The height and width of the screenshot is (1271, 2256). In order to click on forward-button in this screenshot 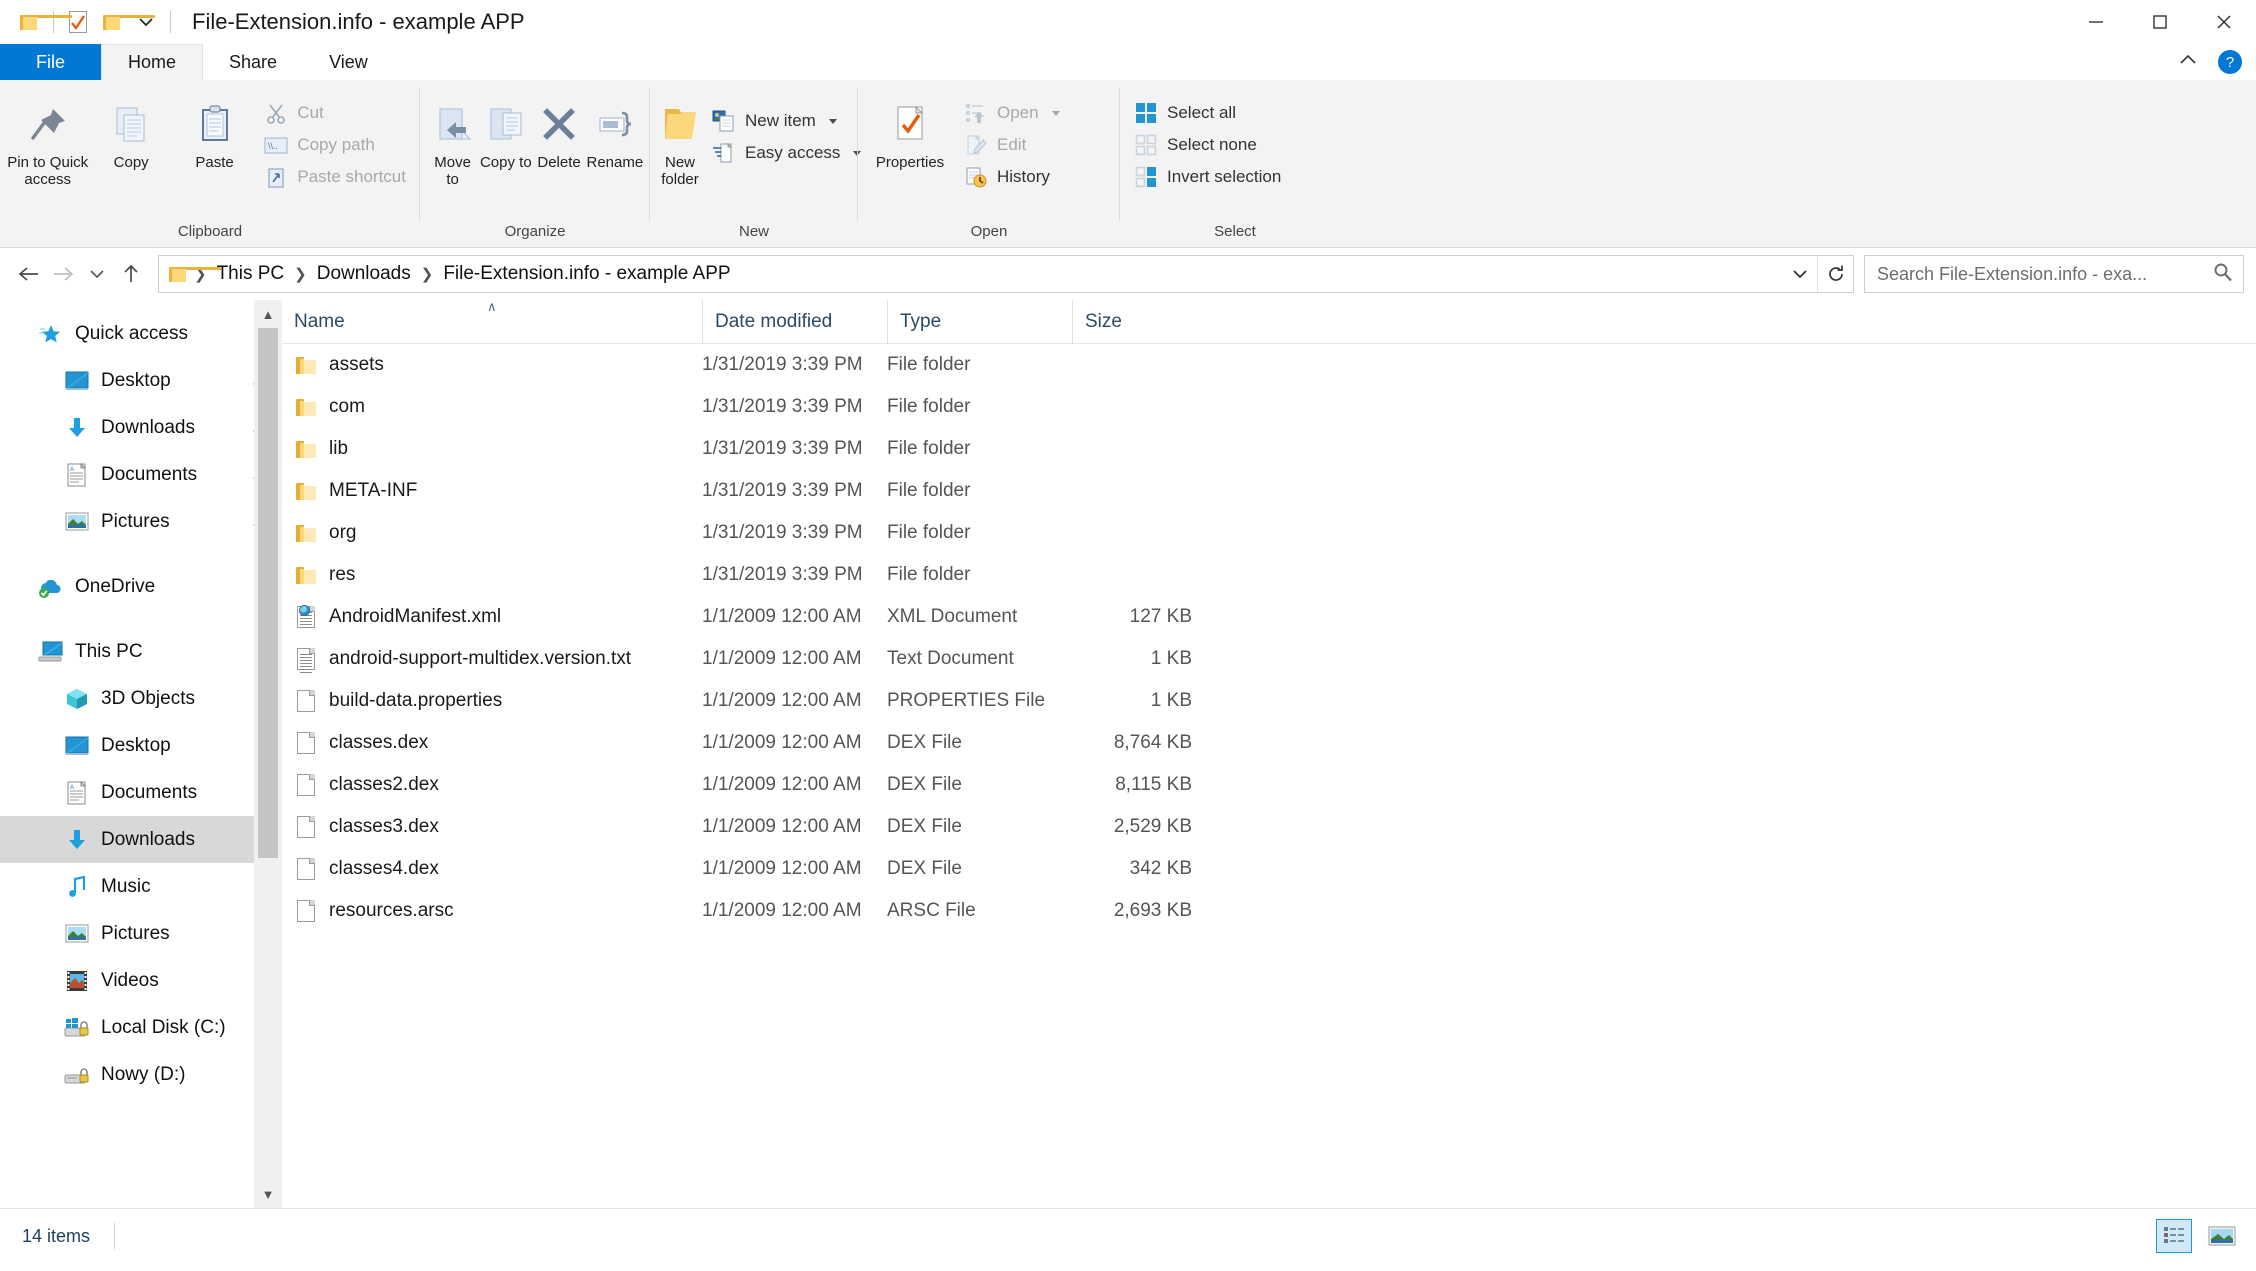, I will do `click(63, 274)`.